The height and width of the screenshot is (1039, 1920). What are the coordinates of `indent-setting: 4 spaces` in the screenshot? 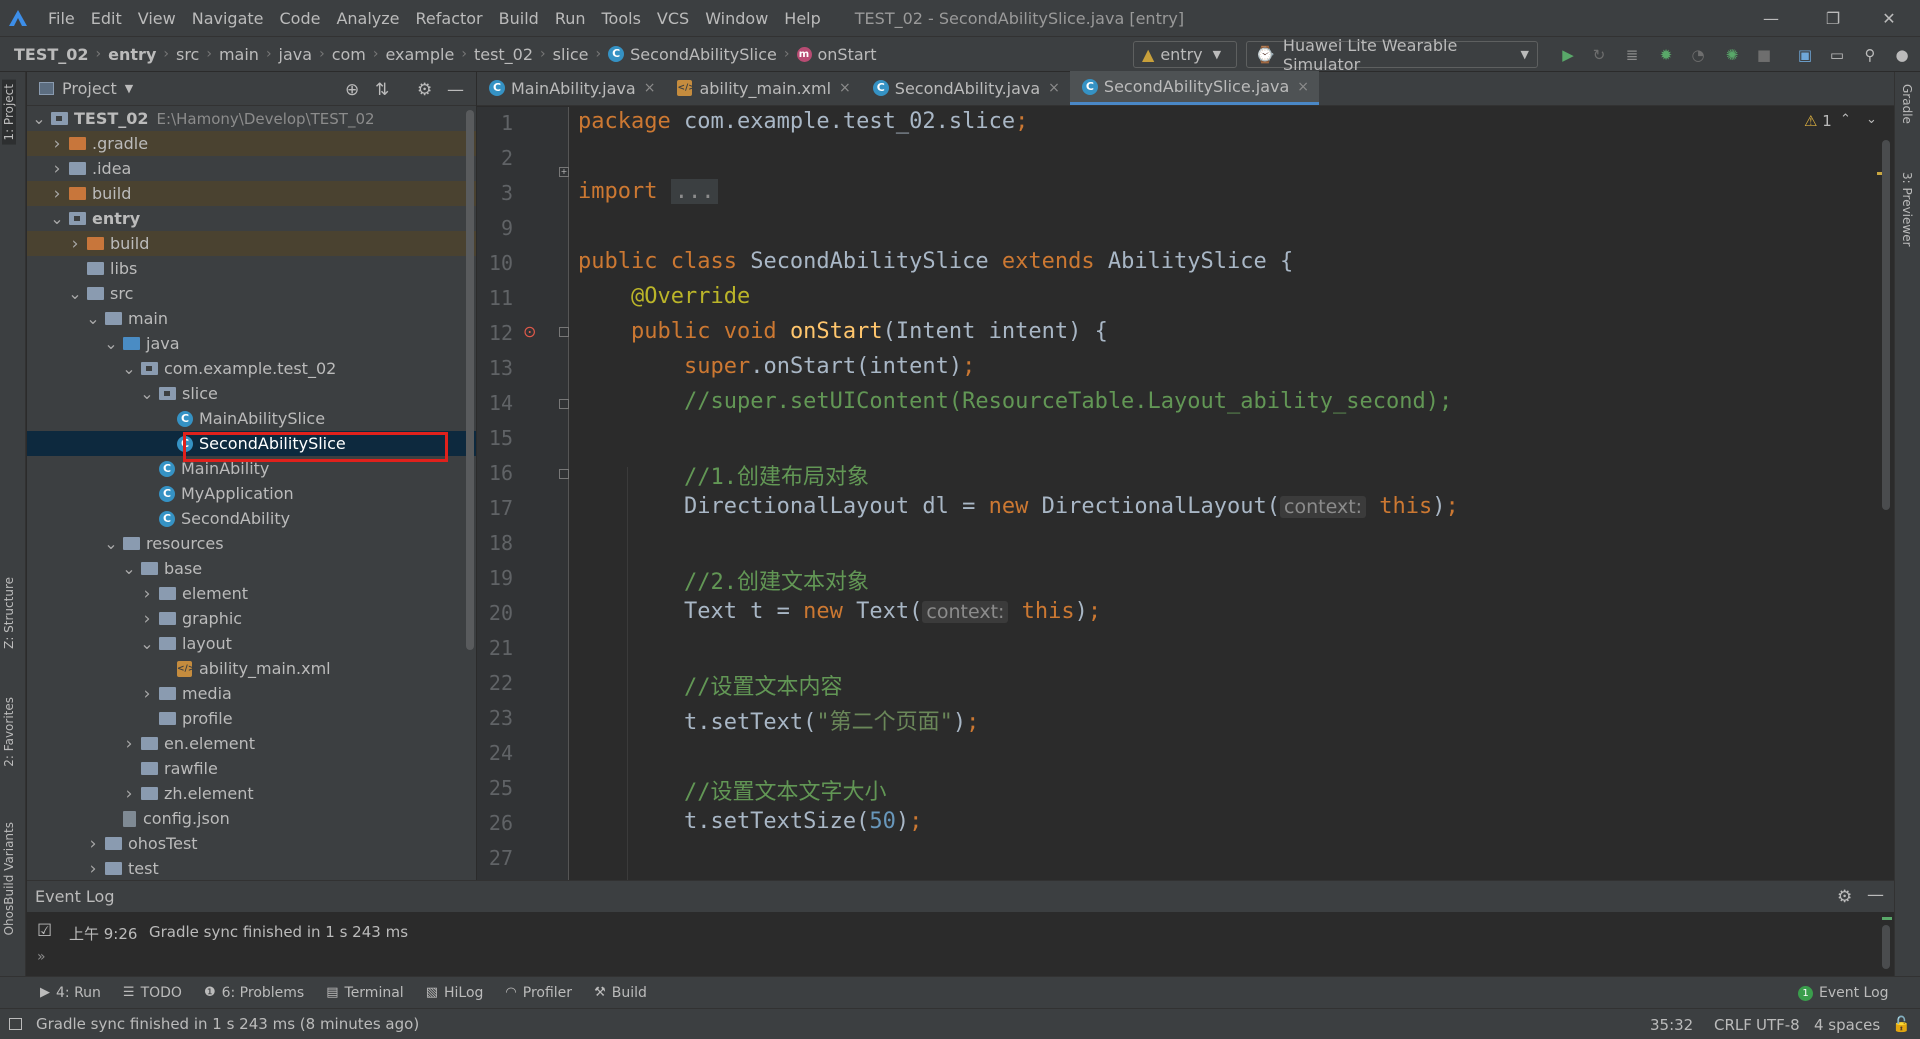 It's located at (1847, 1025).